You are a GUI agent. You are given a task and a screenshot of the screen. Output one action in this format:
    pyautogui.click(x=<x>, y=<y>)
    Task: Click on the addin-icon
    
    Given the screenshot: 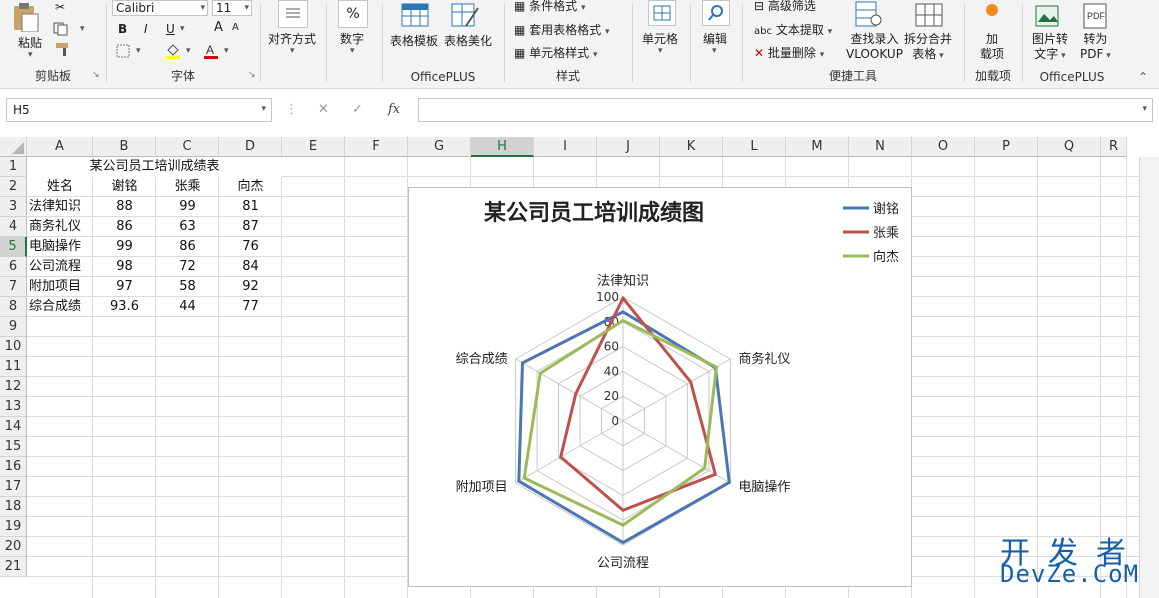 What is the action you would take?
    pyautogui.click(x=992, y=10)
    